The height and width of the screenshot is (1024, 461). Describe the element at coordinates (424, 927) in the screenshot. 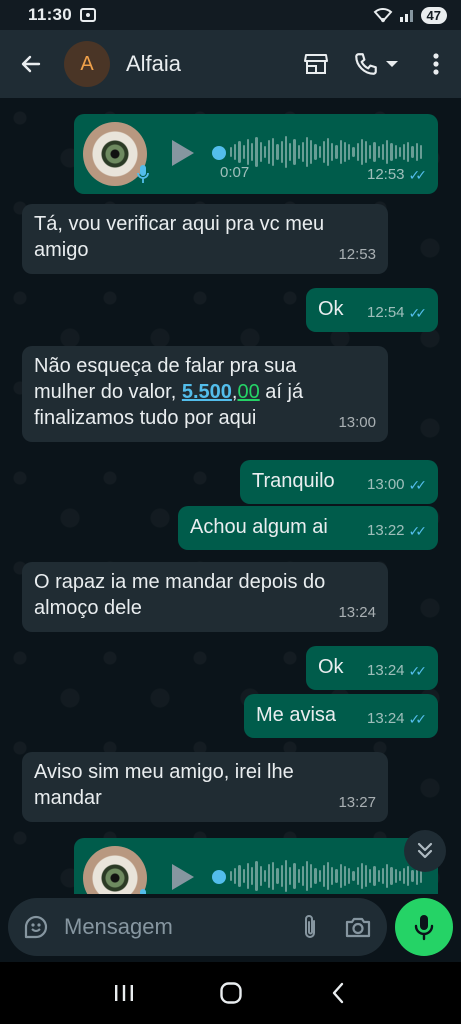

I see `mic-icon` at that location.